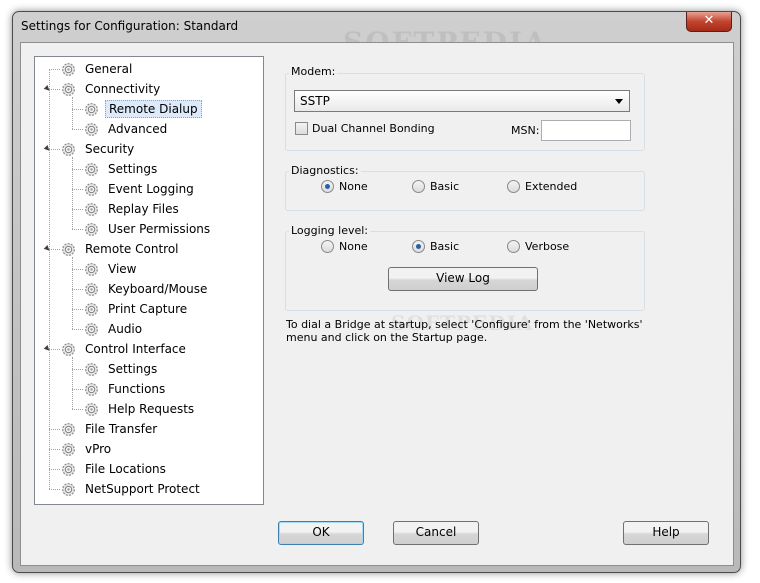 This screenshot has height=583, width=760. I want to click on tree-item: Keyboard/Mouse, so click(147, 289).